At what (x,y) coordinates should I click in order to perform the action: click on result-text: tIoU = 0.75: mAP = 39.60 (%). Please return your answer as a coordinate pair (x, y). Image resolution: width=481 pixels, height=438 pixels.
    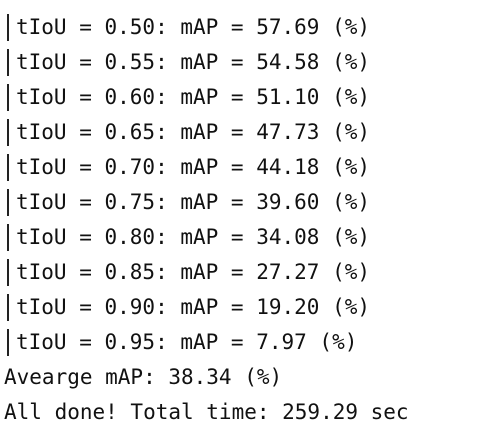
    Looking at the image, I should click on (193, 202).